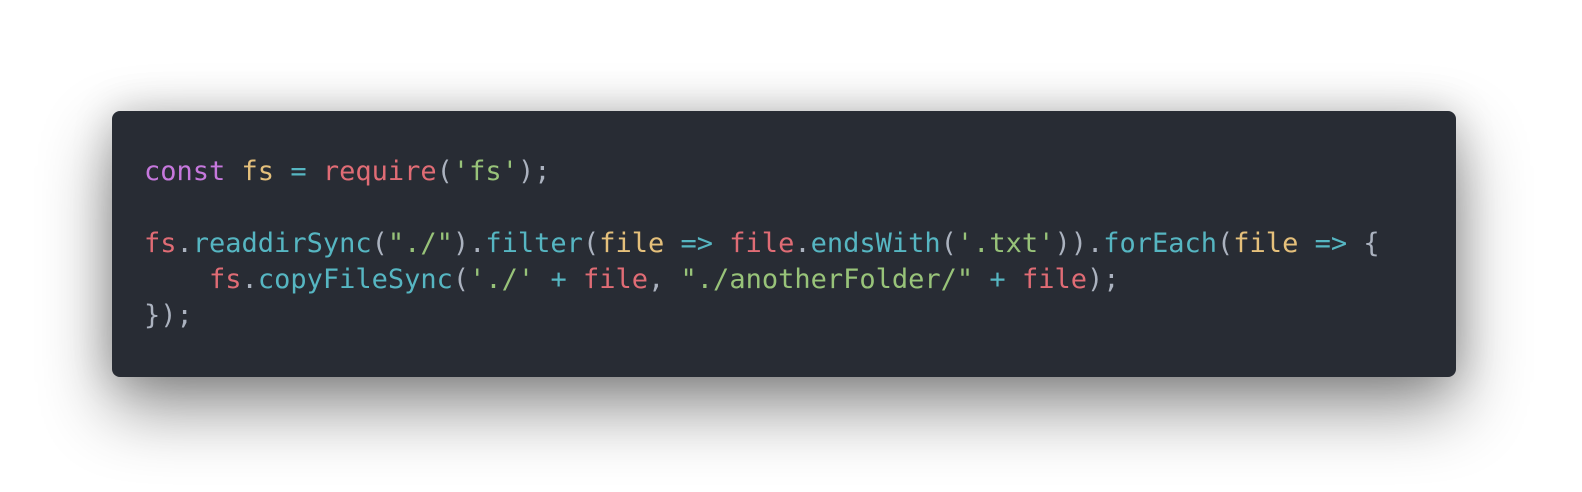 The image size is (1582, 492). What do you see at coordinates (875, 243) in the screenshot?
I see `code-token-method: endsWith` at bounding box center [875, 243].